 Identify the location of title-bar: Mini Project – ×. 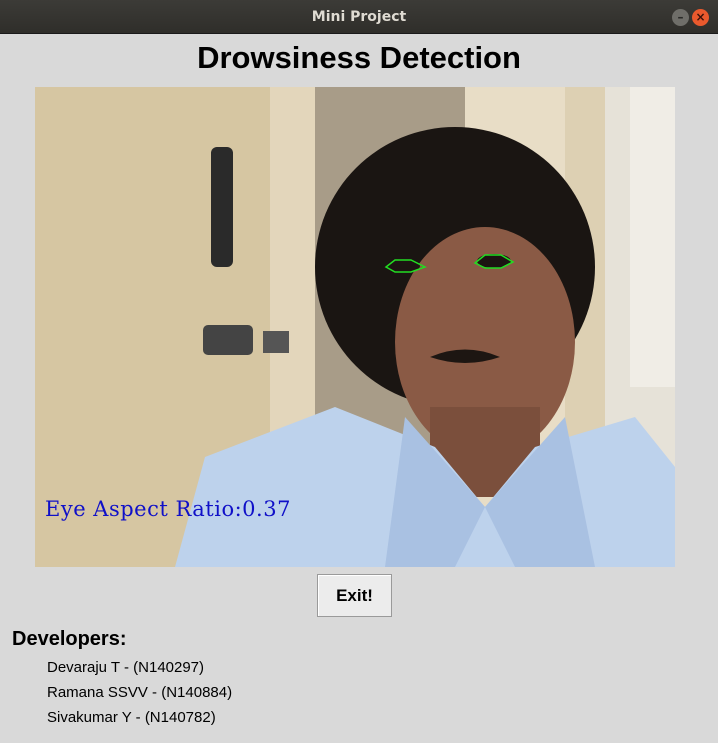
(359, 17).